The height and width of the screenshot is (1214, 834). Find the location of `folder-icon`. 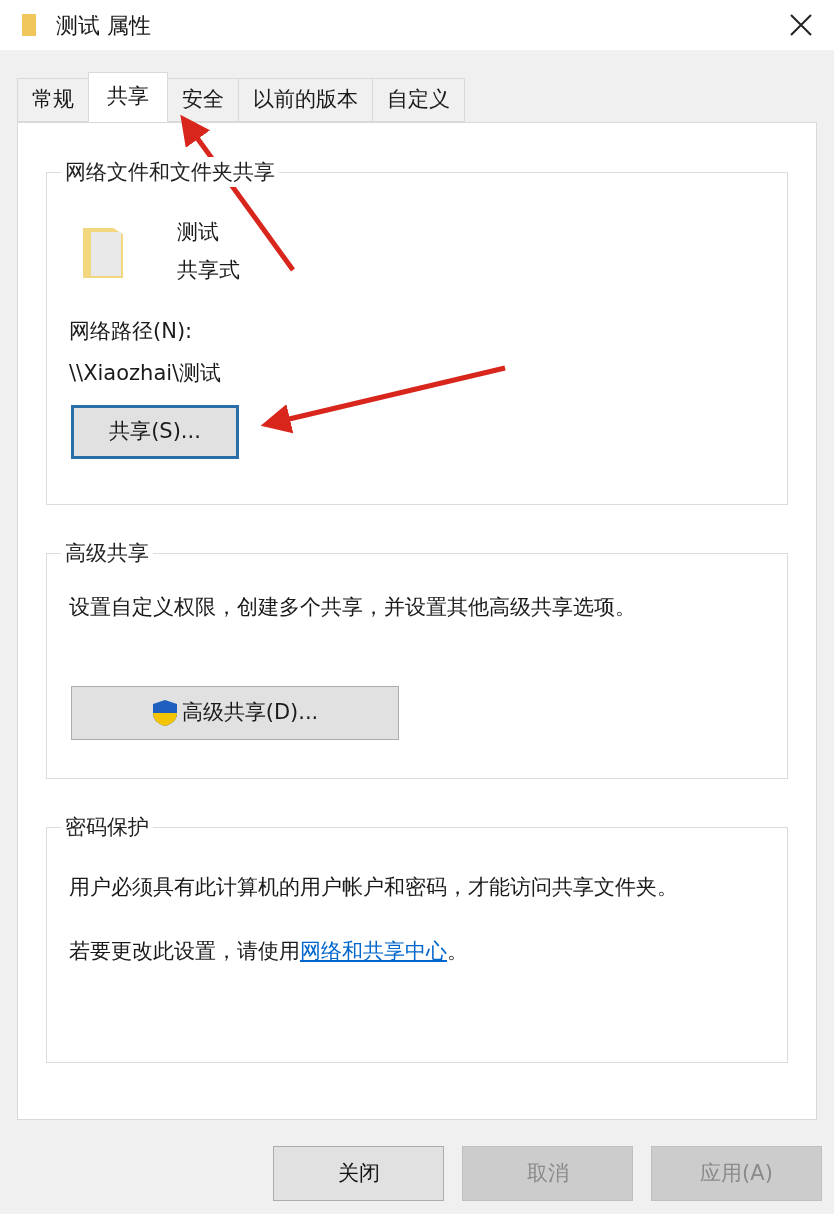

folder-icon is located at coordinates (29, 25).